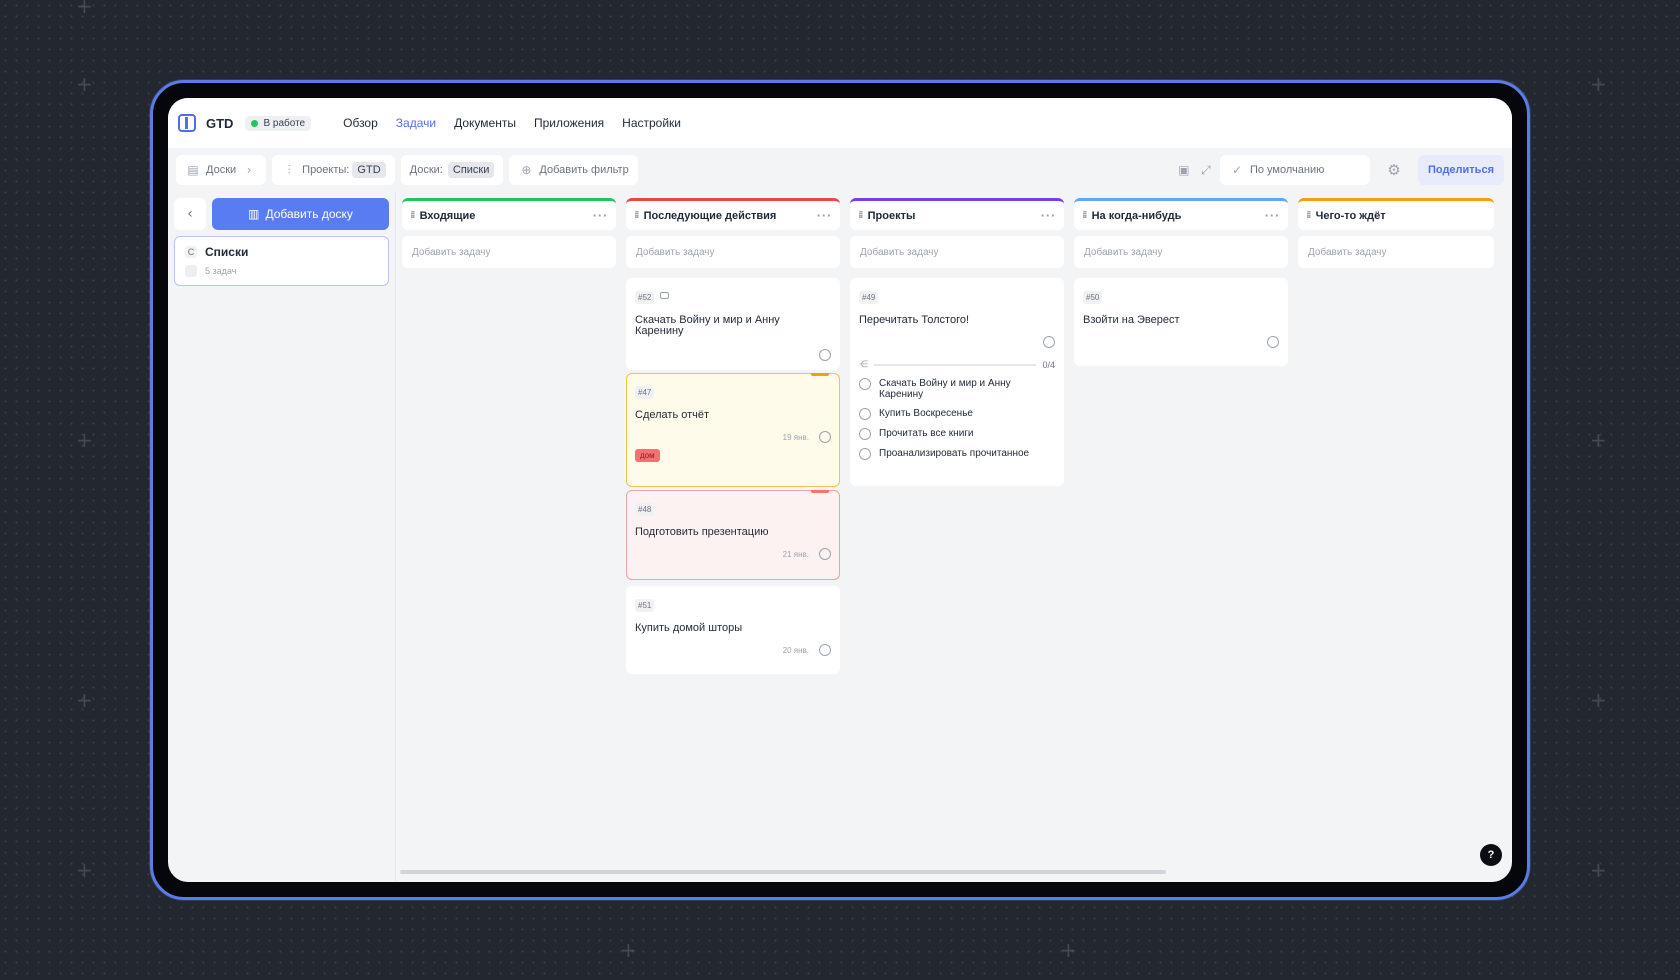  I want to click on board-item-lists: С Списки 5 задач, so click(281, 261).